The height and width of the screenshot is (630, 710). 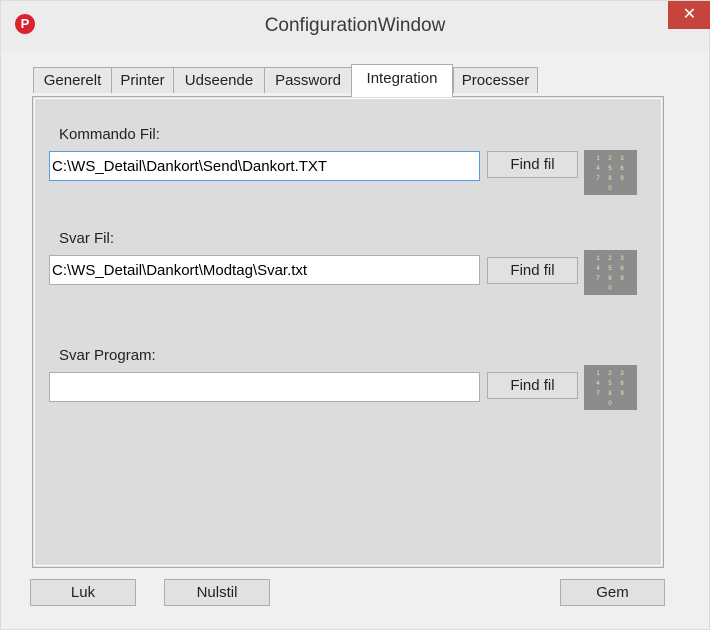 What do you see at coordinates (610, 387) in the screenshot?
I see `svar-program-keypad-icon: 1 2 3 4 5 6 7 8 9 0` at bounding box center [610, 387].